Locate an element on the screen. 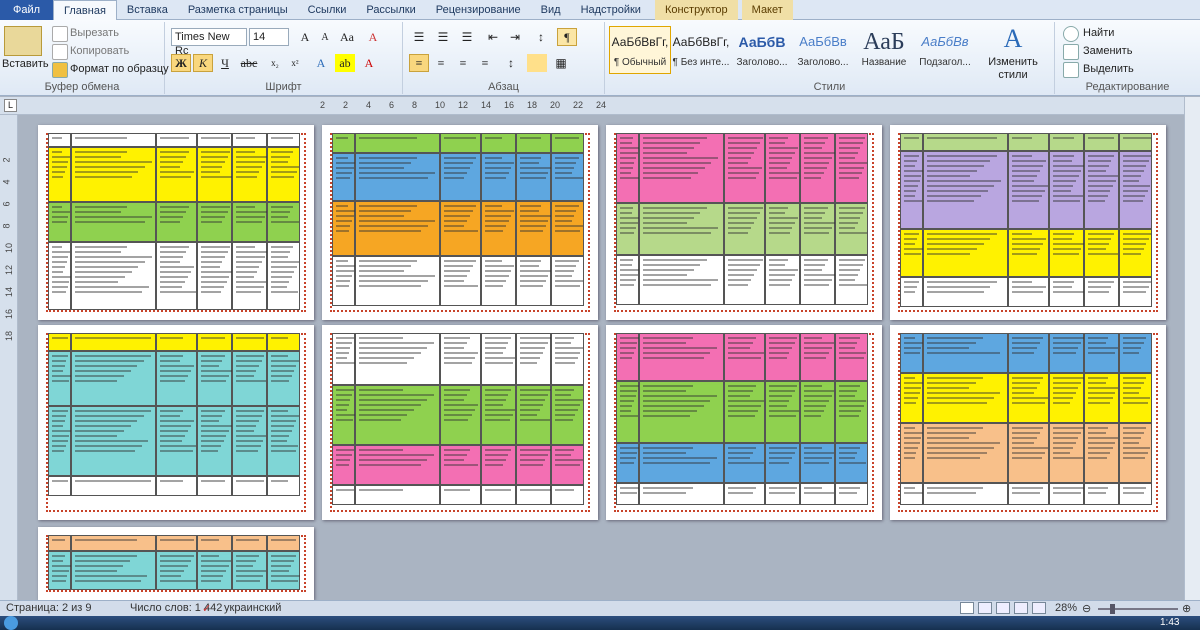 This screenshot has height=630, width=1200. web-layout-icon is located at coordinates (1003, 608).